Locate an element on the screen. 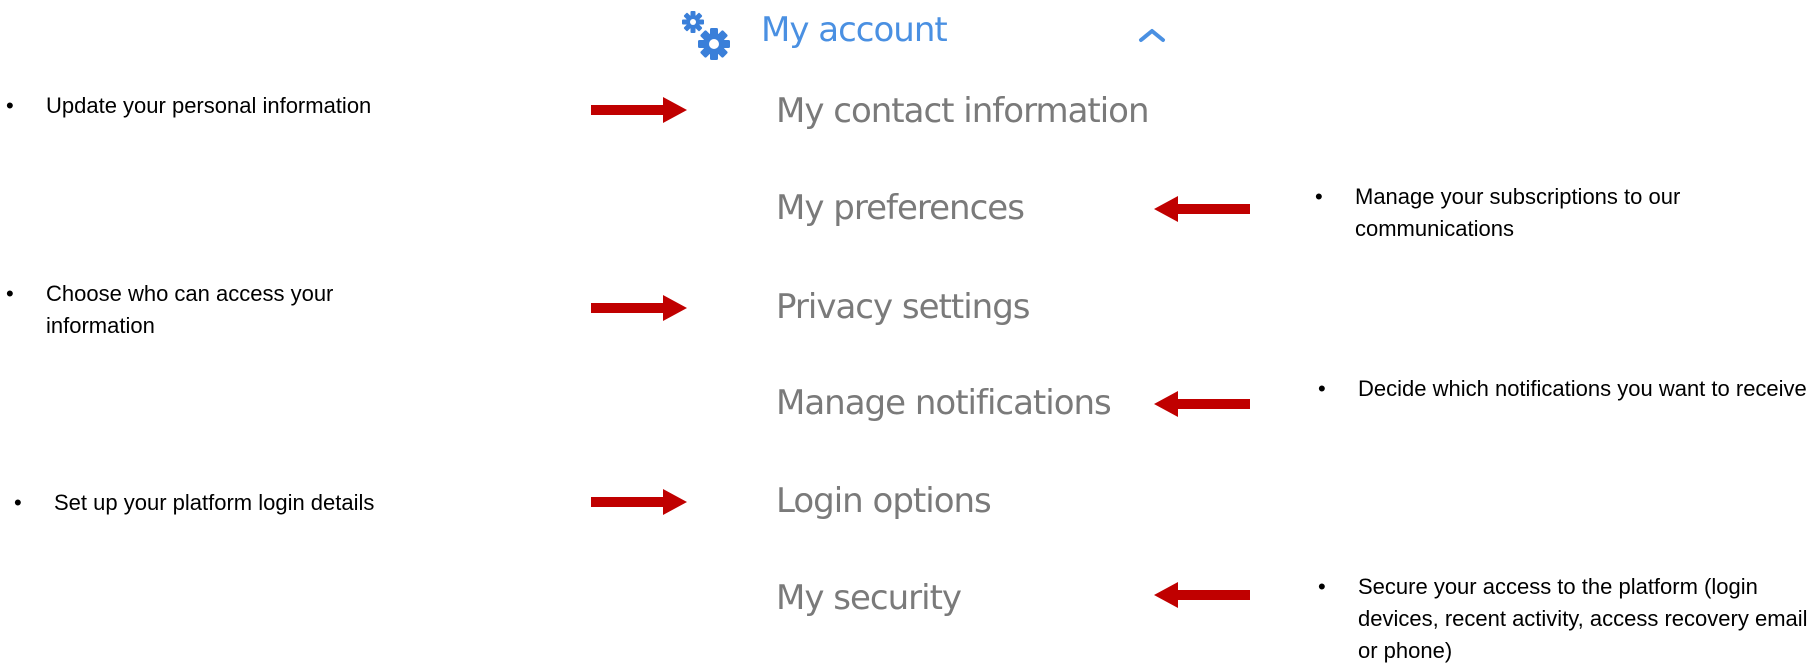 This screenshot has height=667, width=1820. annotation-text: Set up your platform login details is located at coordinates (214, 502).